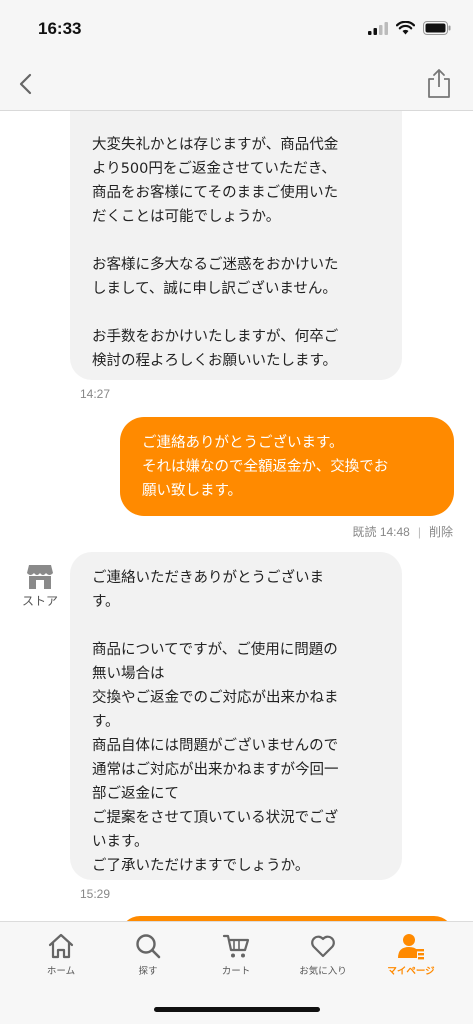 The width and height of the screenshot is (473, 1024). What do you see at coordinates (27, 84) in the screenshot?
I see `back-button` at bounding box center [27, 84].